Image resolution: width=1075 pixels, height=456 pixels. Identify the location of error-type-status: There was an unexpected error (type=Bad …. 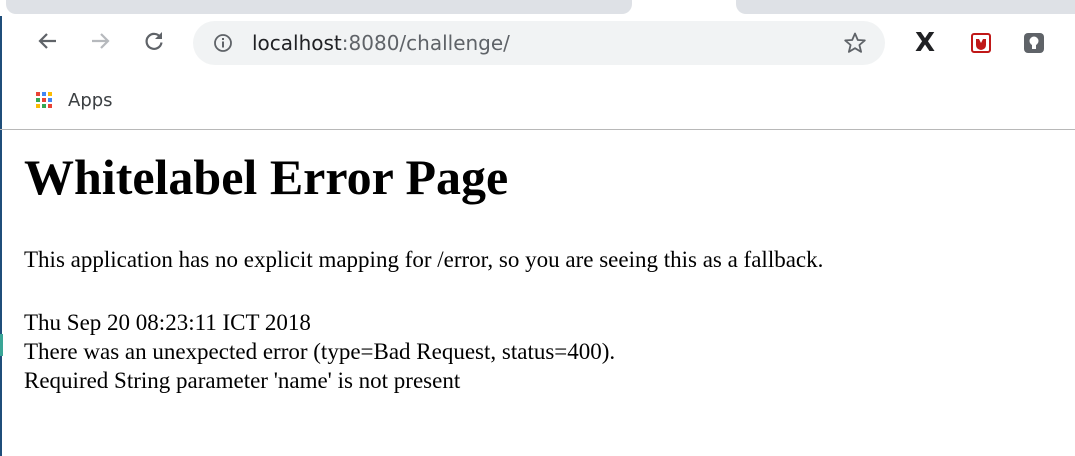
(320, 351).